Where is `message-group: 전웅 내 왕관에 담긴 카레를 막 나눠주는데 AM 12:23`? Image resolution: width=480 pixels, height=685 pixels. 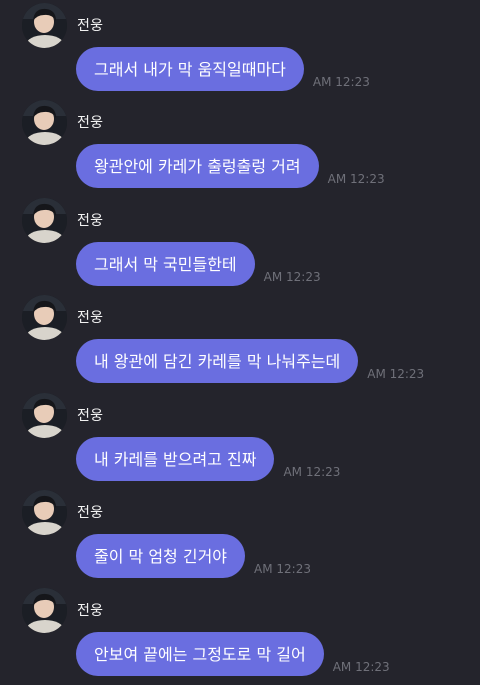
message-group: 전웅 내 왕관에 담긴 카레를 막 나눠주는데 AM 12:23 is located at coordinates (240, 340).